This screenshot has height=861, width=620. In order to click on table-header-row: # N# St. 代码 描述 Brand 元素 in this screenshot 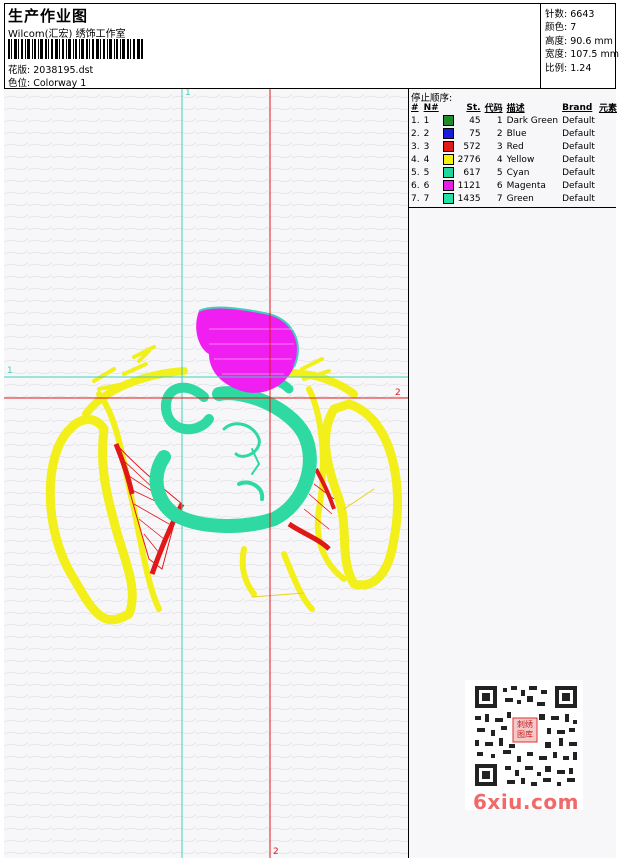, I will do `click(514, 108)`.